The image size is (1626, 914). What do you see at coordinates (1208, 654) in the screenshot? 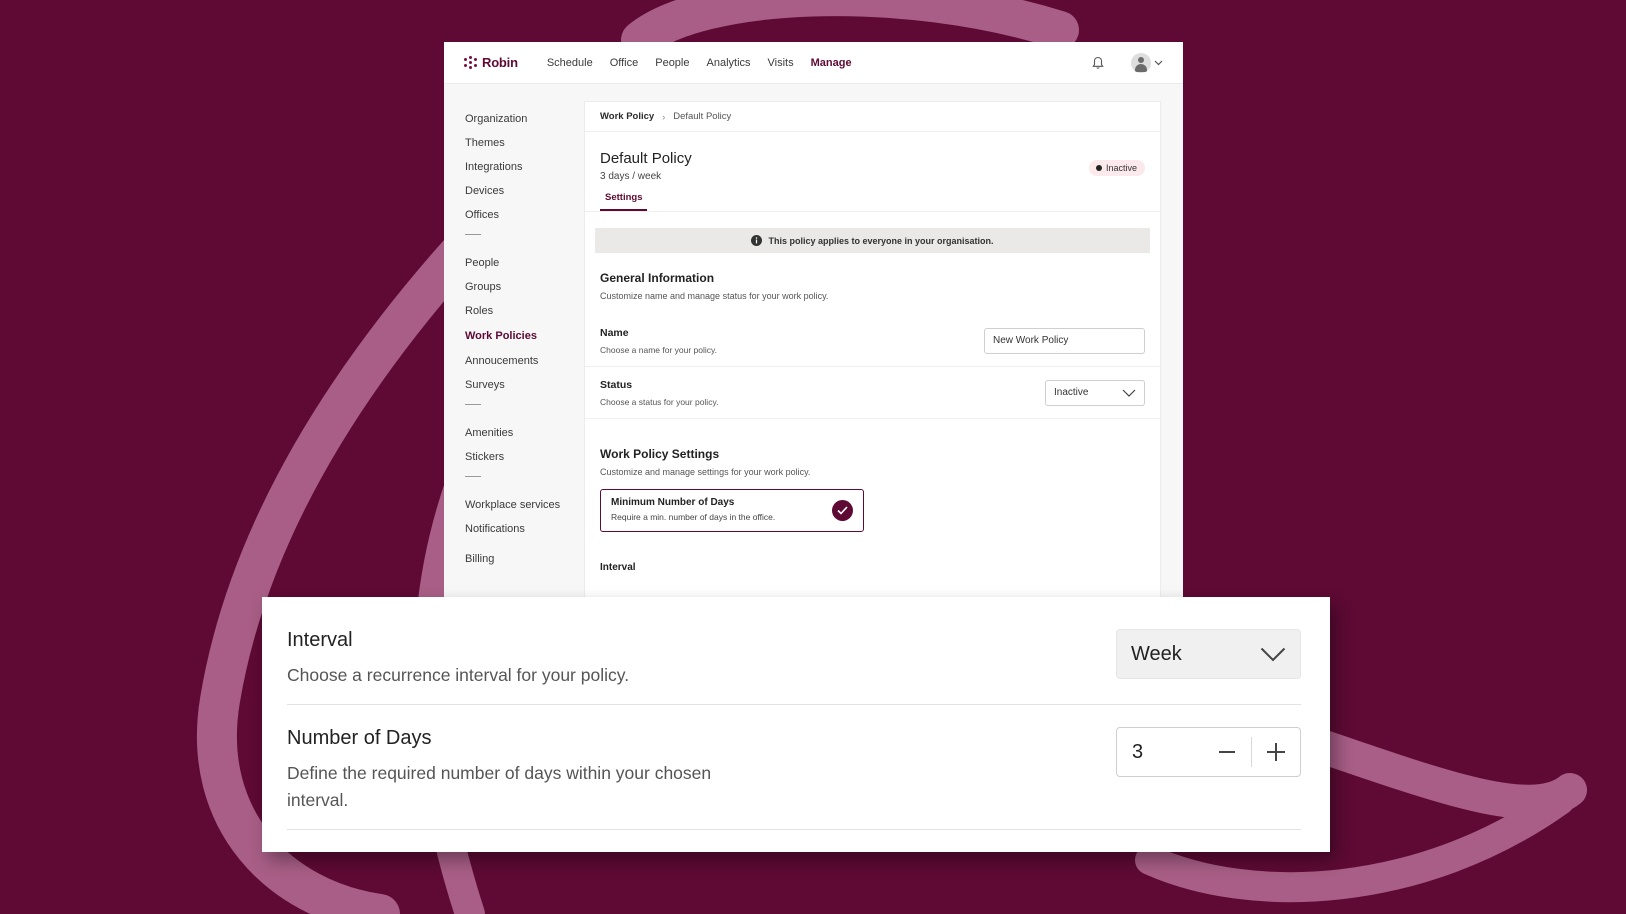
I see `interval-select: Week` at bounding box center [1208, 654].